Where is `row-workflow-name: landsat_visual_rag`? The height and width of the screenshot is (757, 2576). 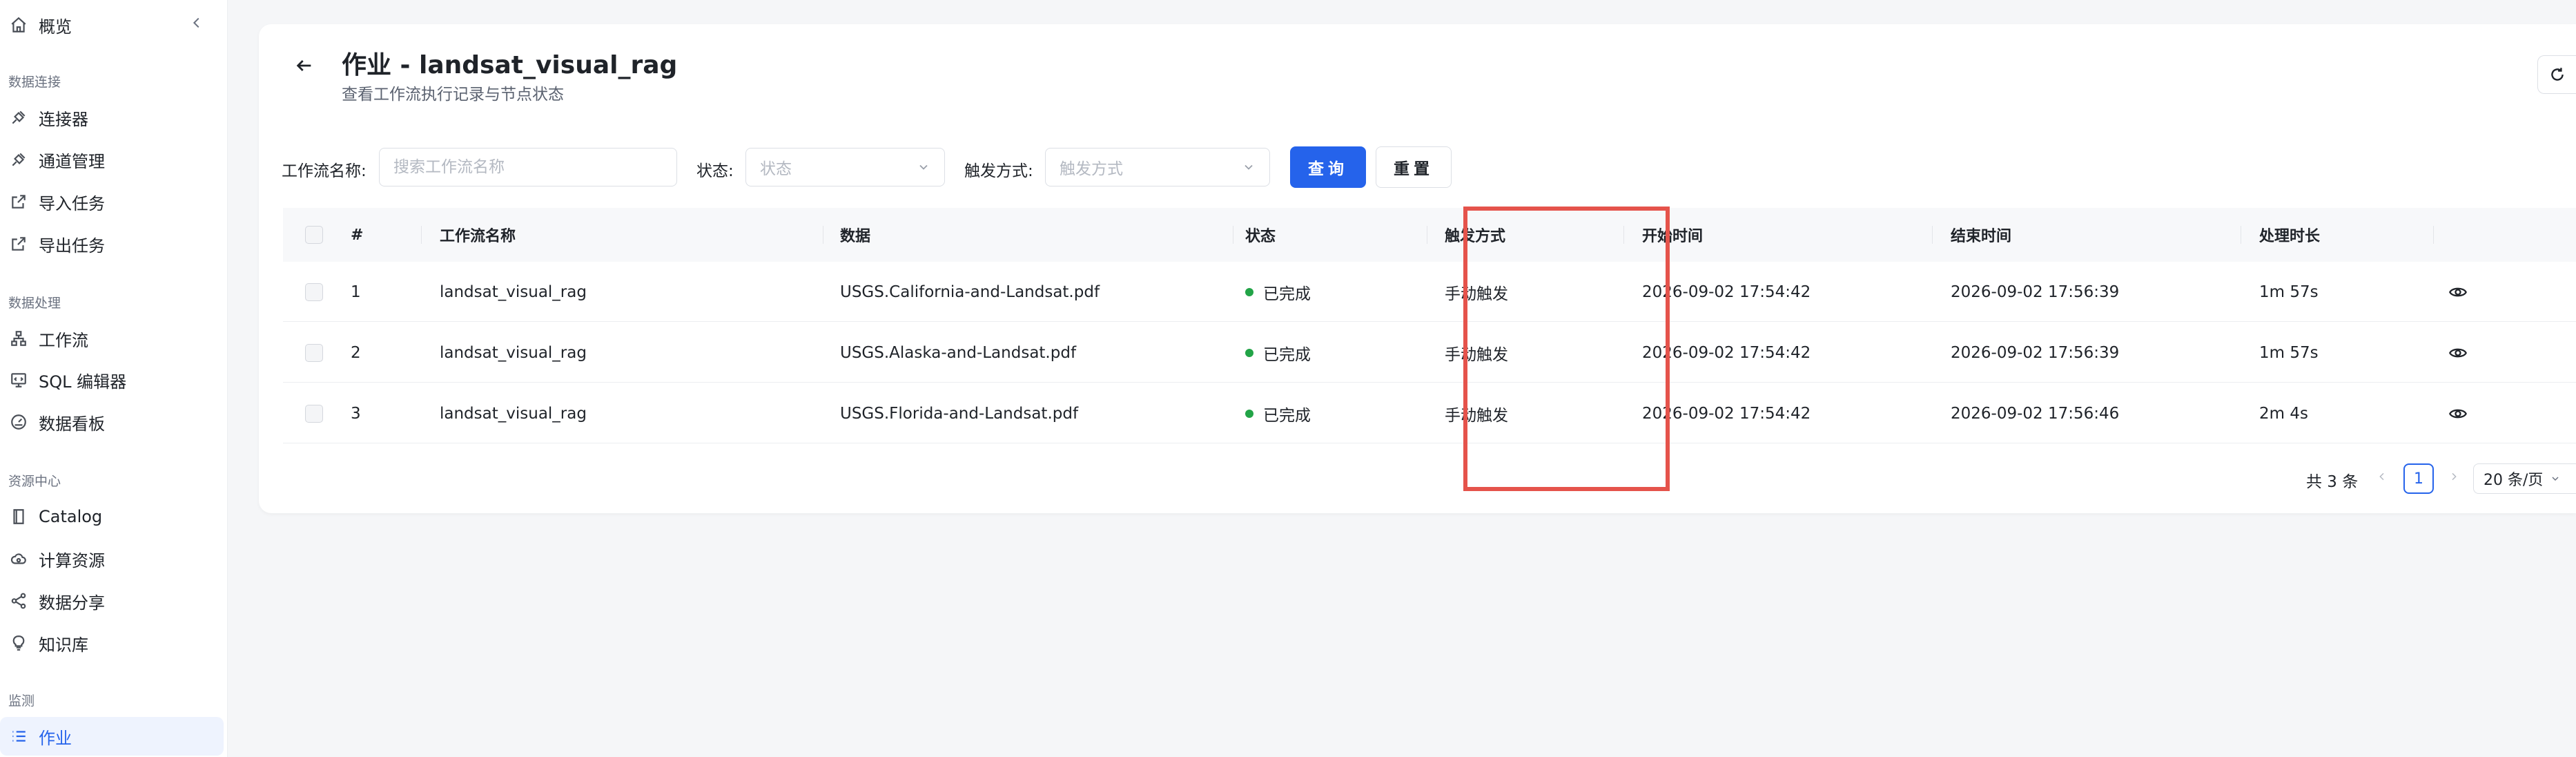
row-workflow-name: landsat_visual_rag is located at coordinates (513, 292).